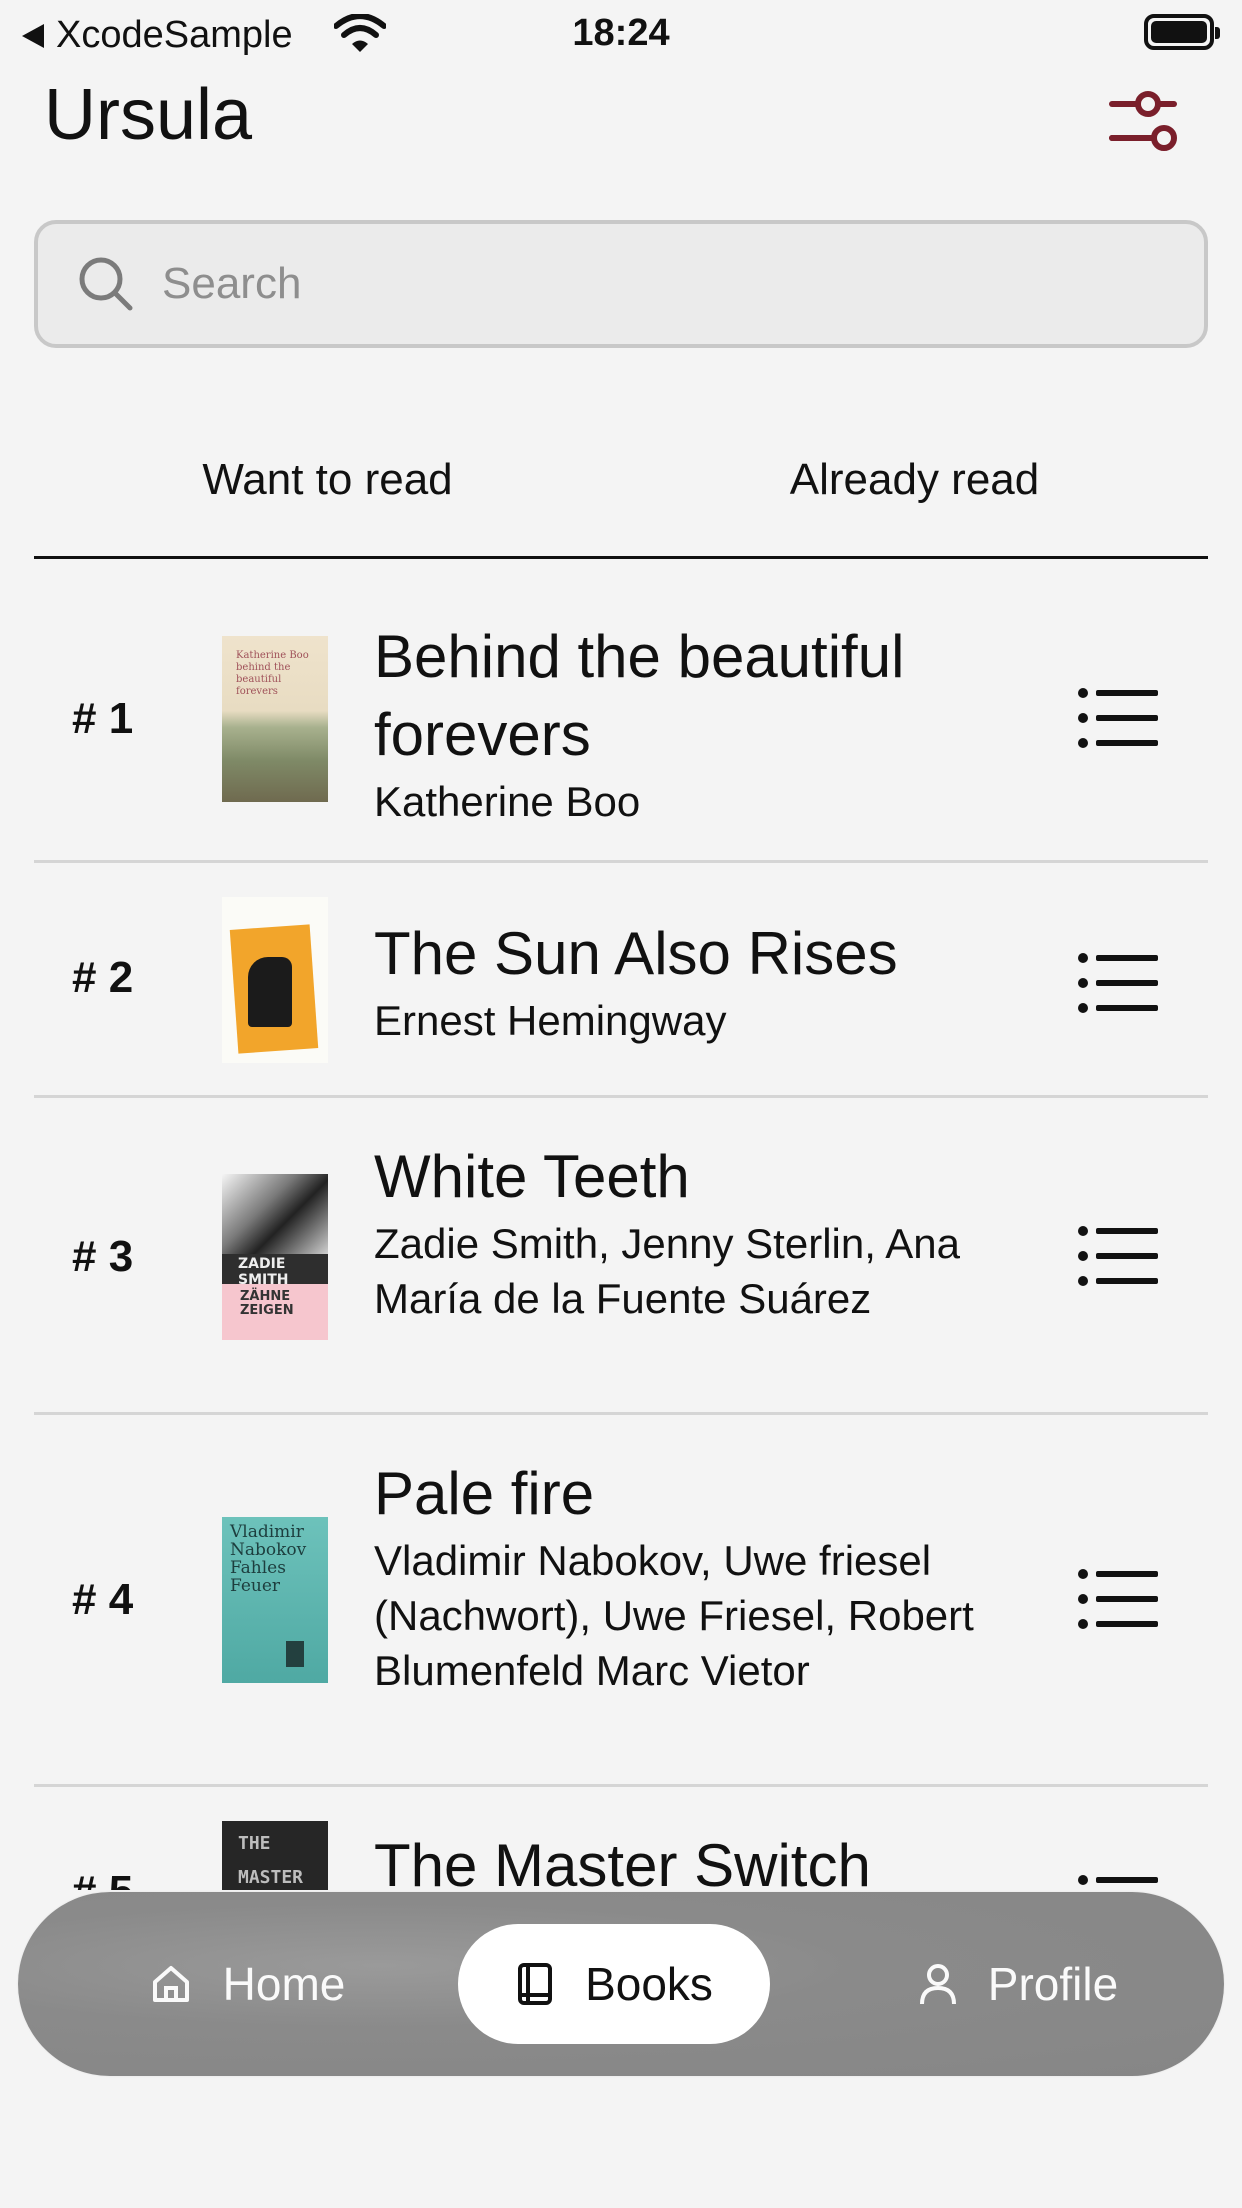 Image resolution: width=1242 pixels, height=2208 pixels. Describe the element at coordinates (1182, 32) in the screenshot. I see `battery-icon` at that location.